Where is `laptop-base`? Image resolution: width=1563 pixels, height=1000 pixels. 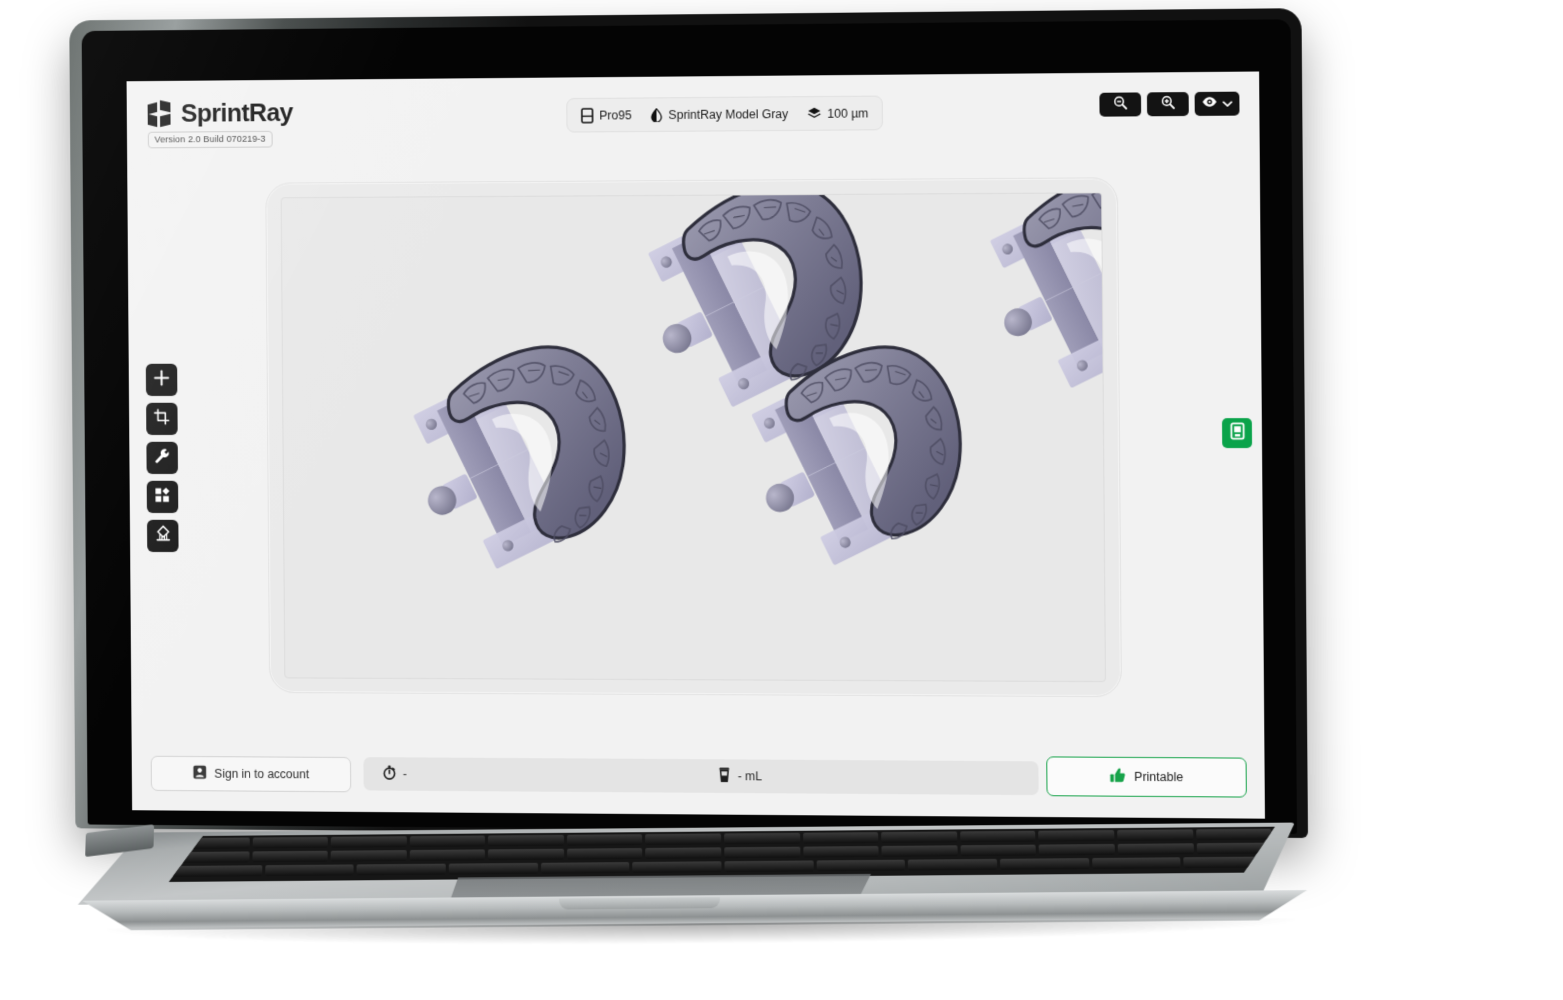
laptop-base is located at coordinates (666, 886).